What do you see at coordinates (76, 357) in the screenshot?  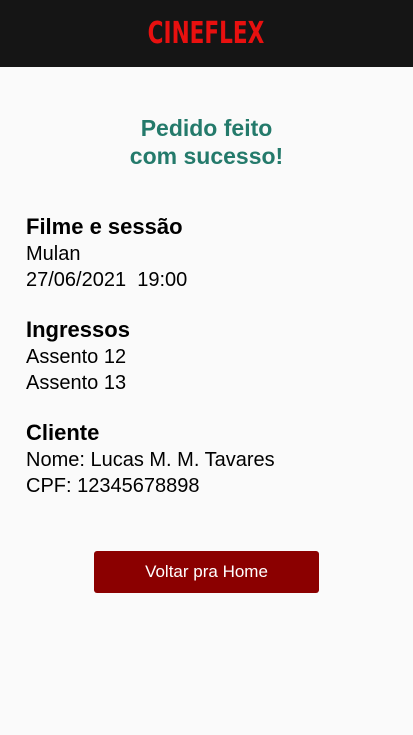 I see `seat-item: Assento 12` at bounding box center [76, 357].